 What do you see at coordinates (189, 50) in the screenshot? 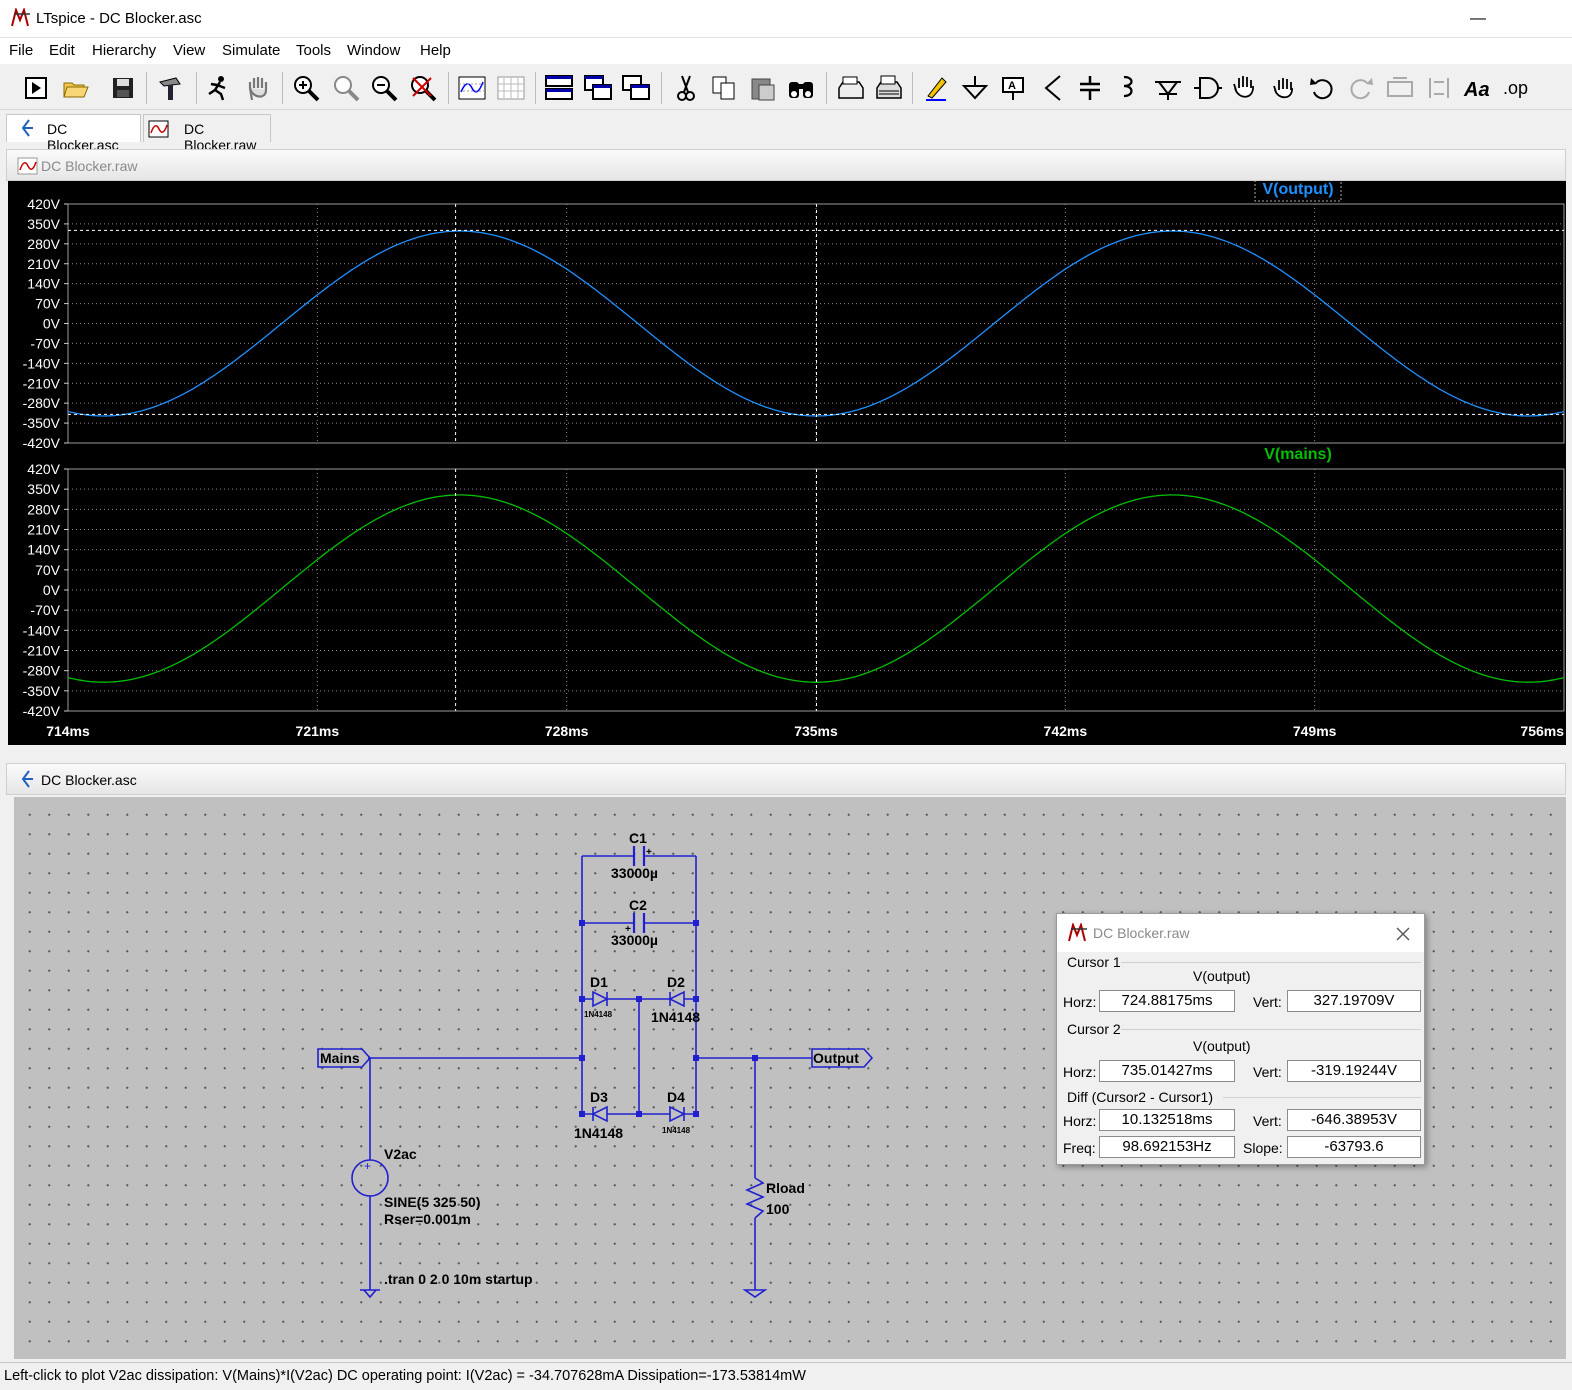
I see `menu-view: View` at bounding box center [189, 50].